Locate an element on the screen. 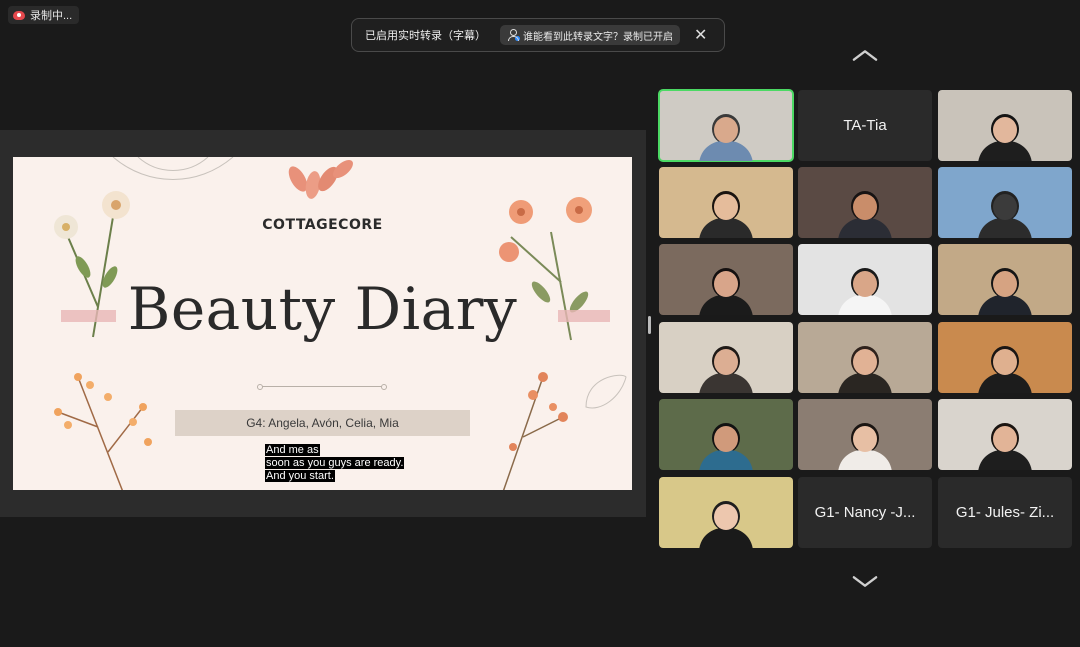  cloud-record-icon is located at coordinates (19, 15).